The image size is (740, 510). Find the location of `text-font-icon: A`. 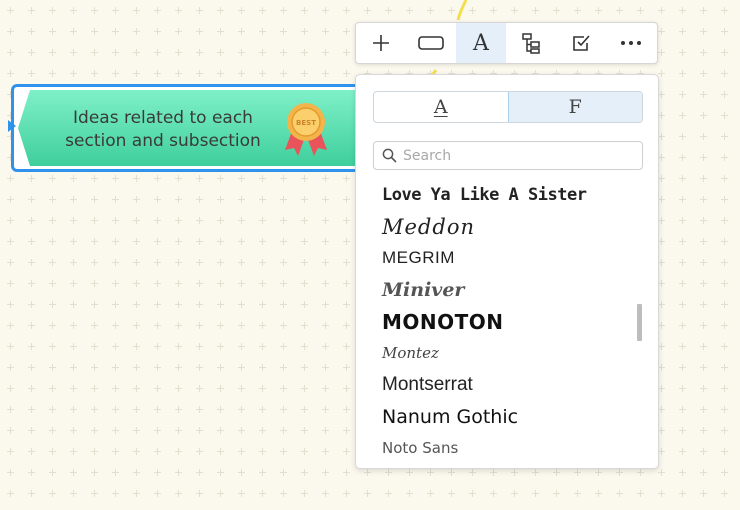

text-font-icon: A is located at coordinates (481, 43).